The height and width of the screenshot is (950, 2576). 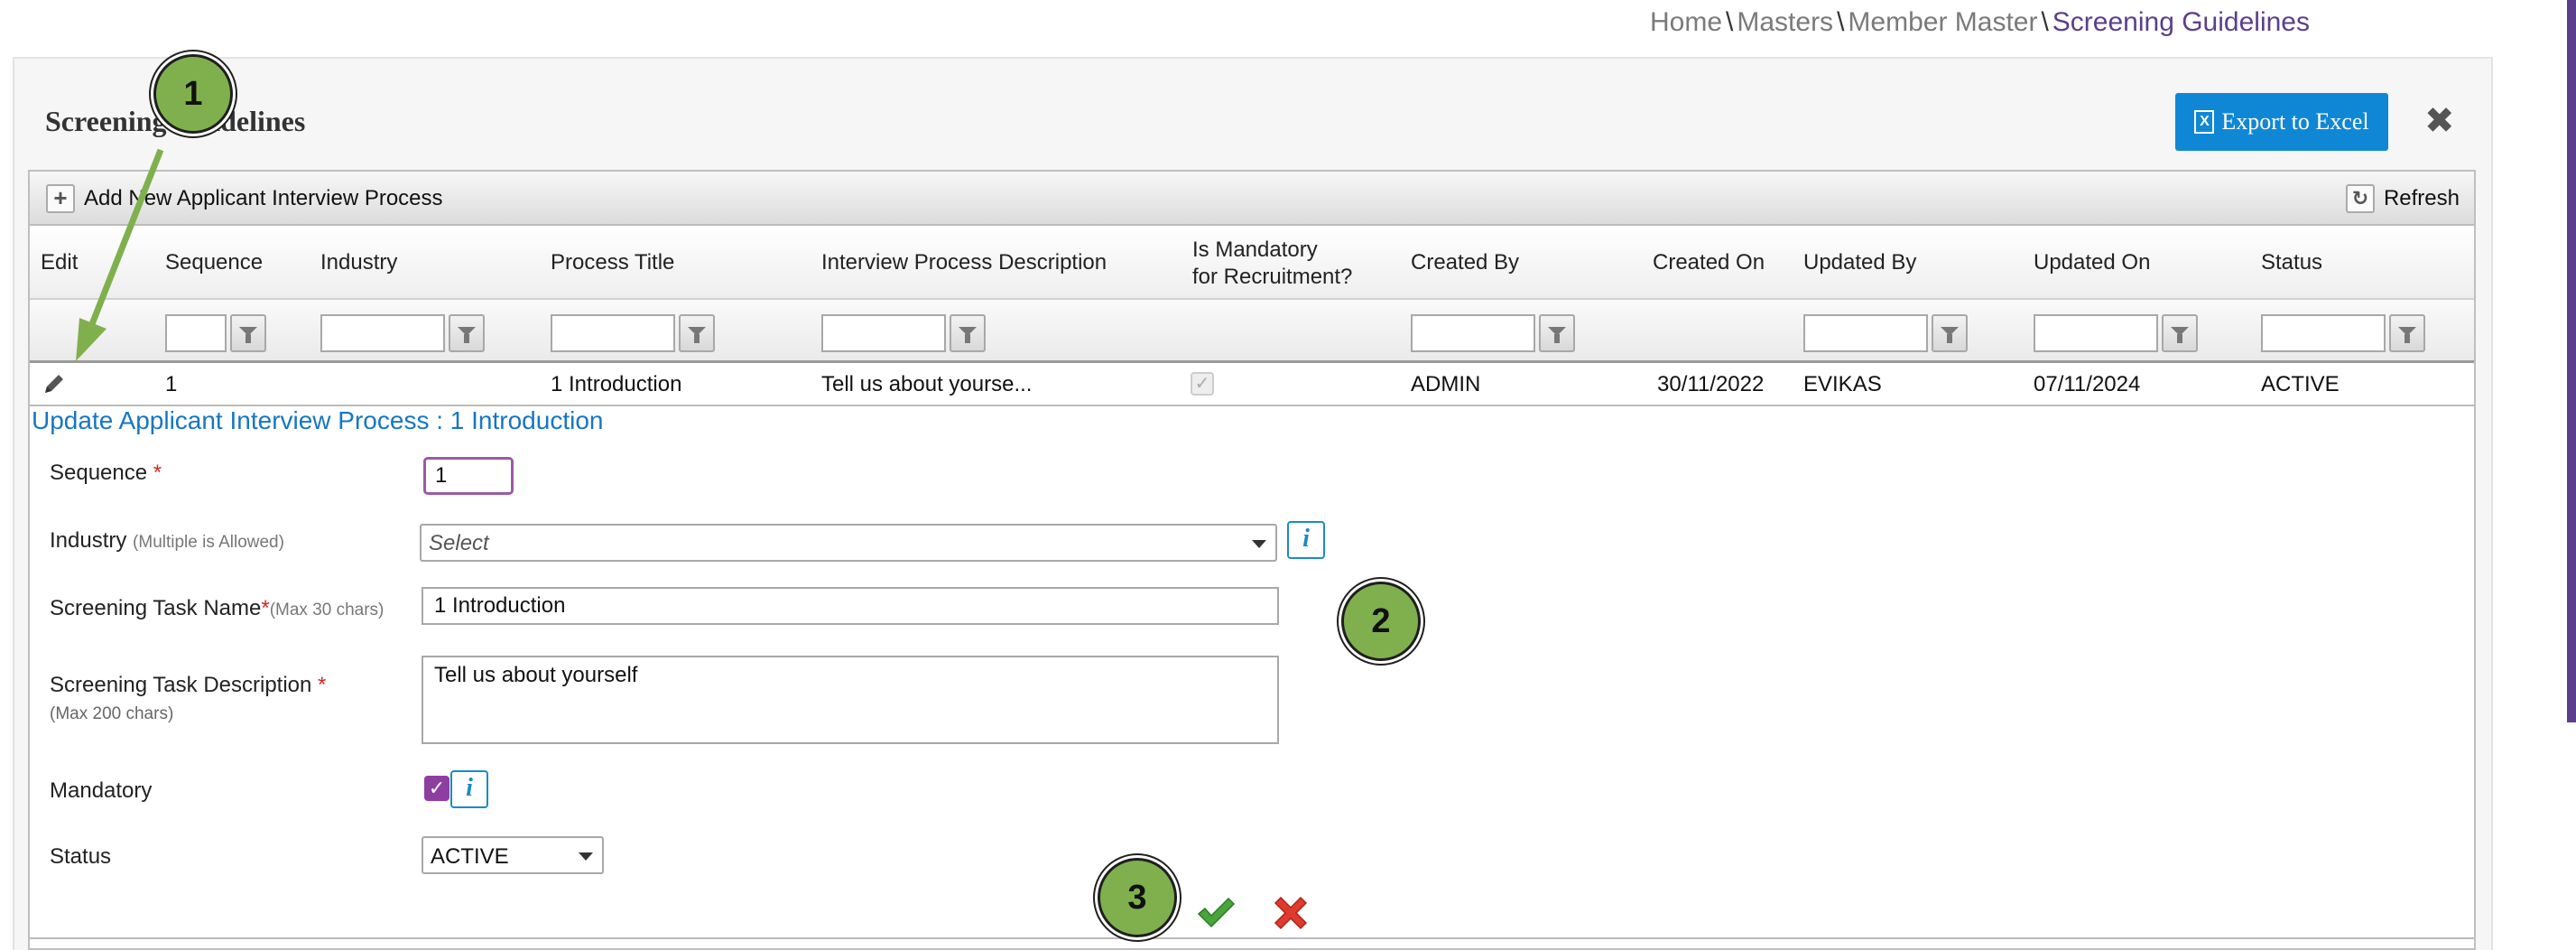 What do you see at coordinates (101, 790) in the screenshot?
I see `mandatory-label: Mandatory` at bounding box center [101, 790].